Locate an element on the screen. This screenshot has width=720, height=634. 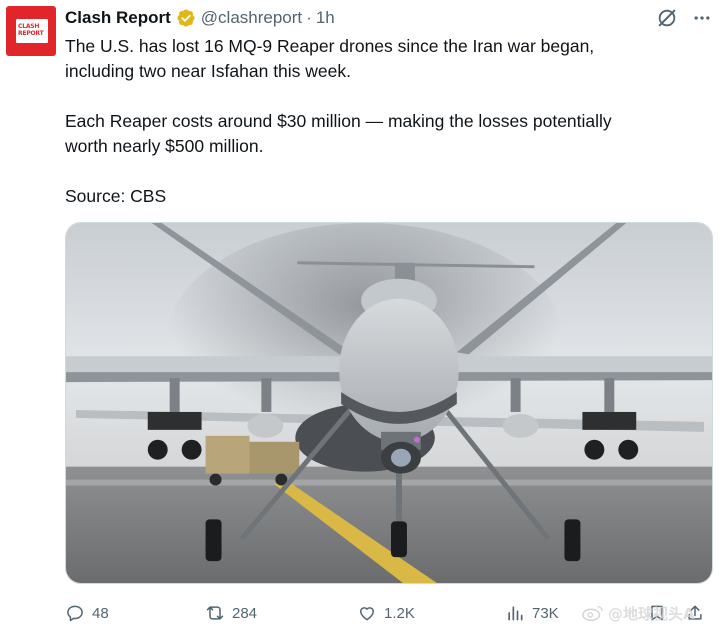
share-button is located at coordinates (698, 613).